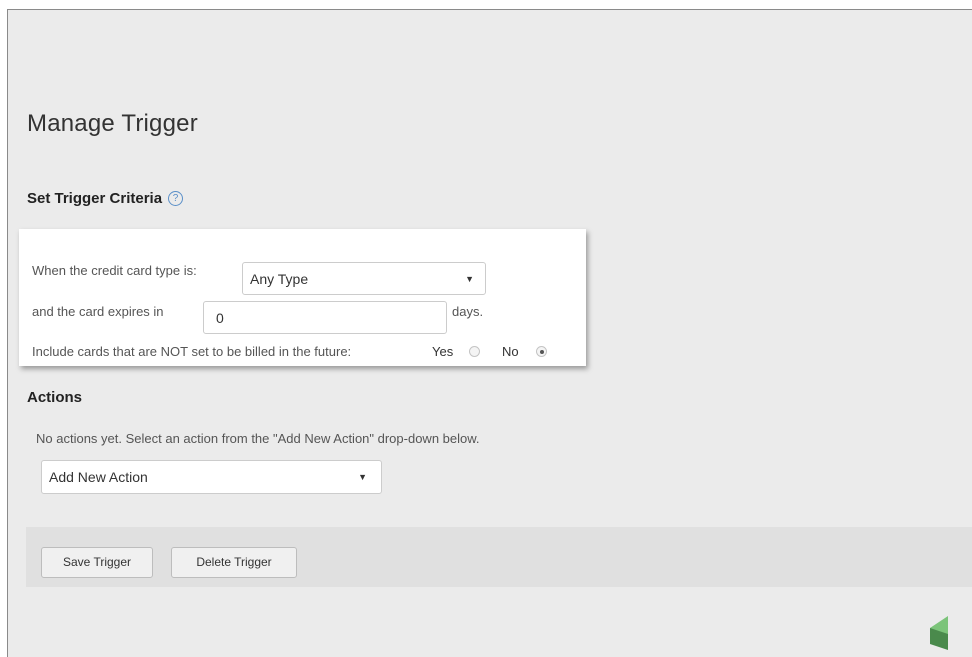 The image size is (972, 657). I want to click on save-trigger-button: Save Trigger, so click(97, 562).